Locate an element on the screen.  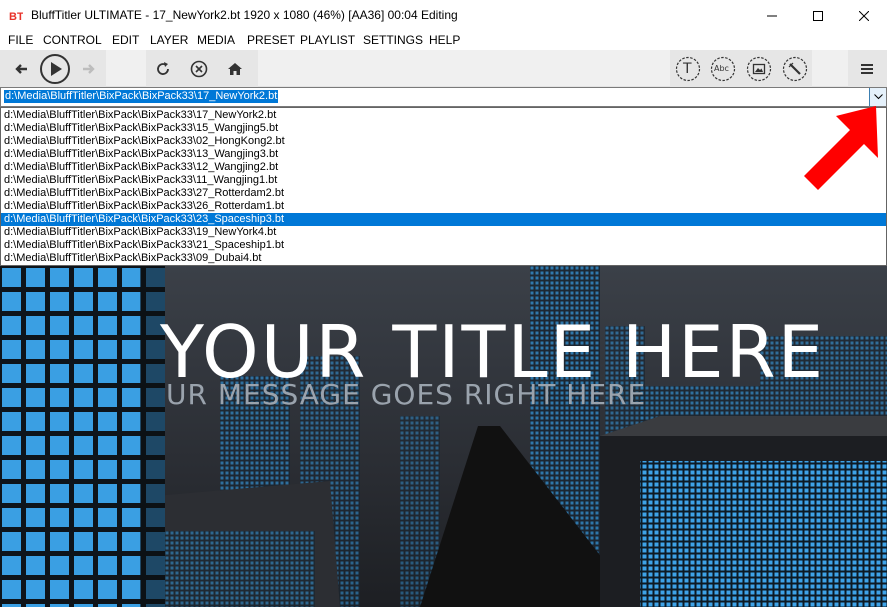
play-icon is located at coordinates (54, 68).